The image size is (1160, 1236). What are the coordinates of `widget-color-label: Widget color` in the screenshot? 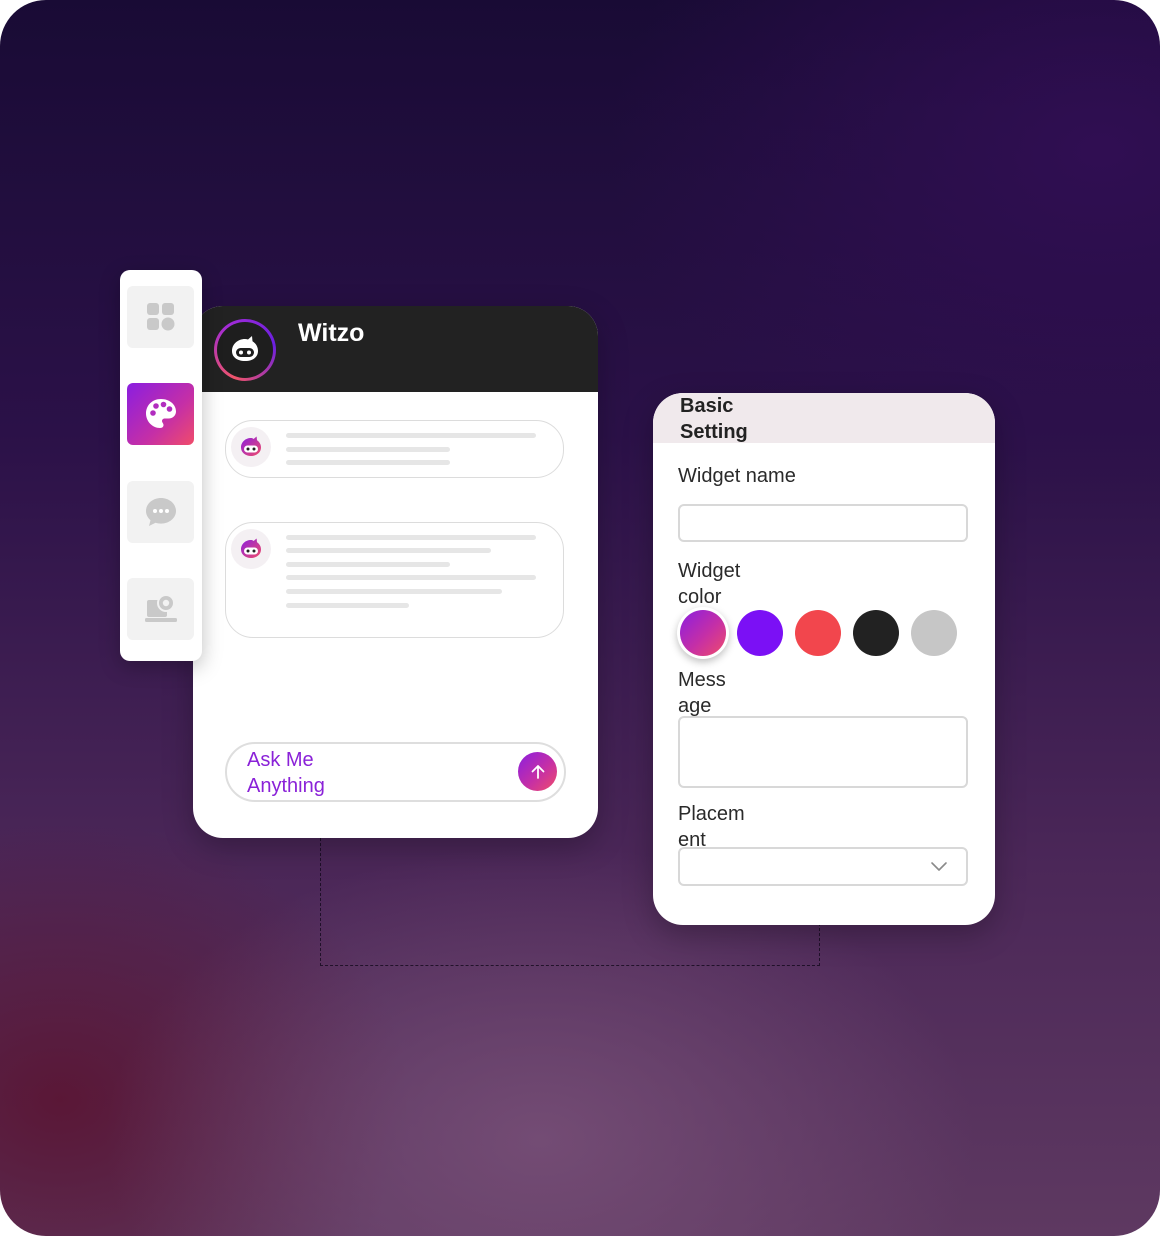 It's located at (709, 584).